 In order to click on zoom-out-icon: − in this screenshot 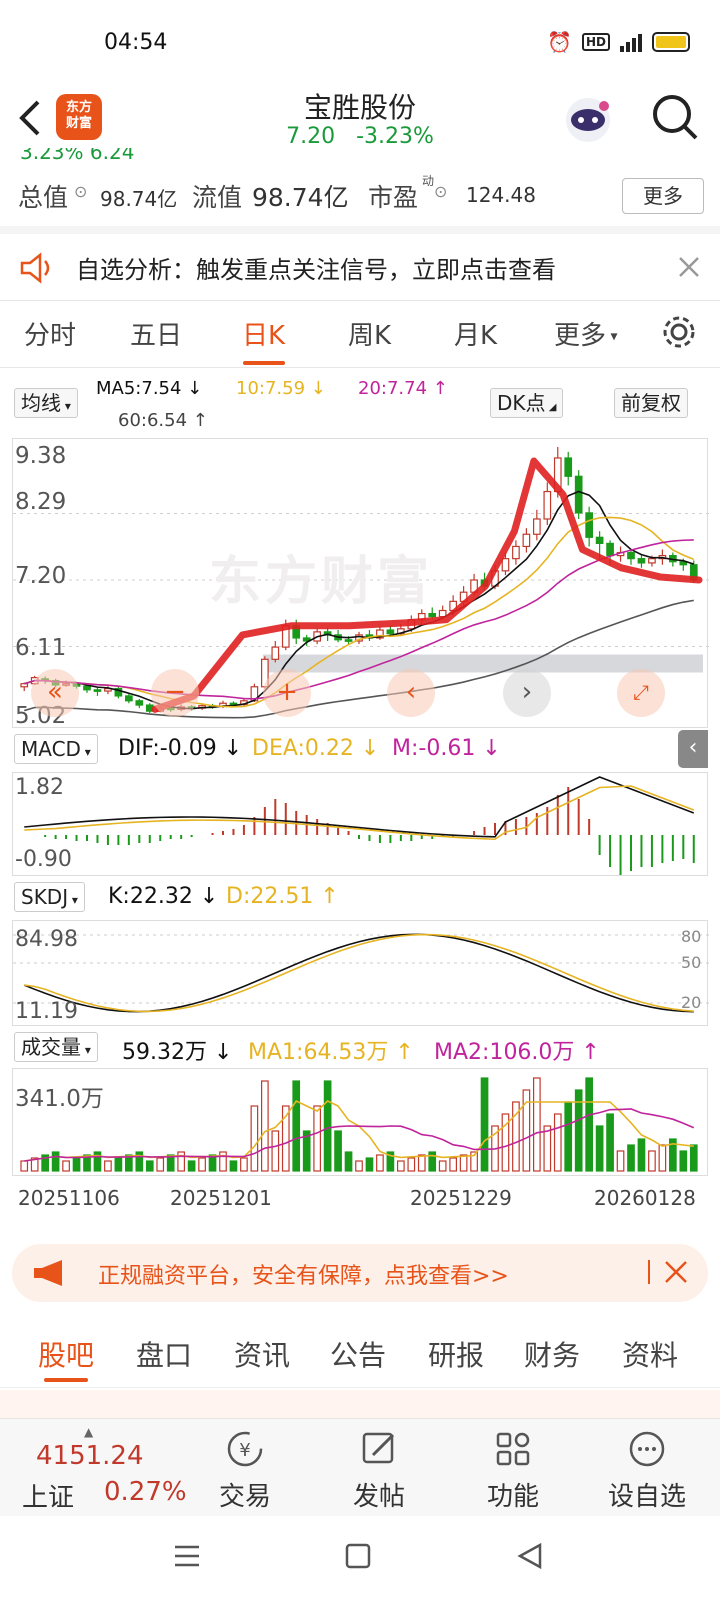, I will do `click(175, 693)`.